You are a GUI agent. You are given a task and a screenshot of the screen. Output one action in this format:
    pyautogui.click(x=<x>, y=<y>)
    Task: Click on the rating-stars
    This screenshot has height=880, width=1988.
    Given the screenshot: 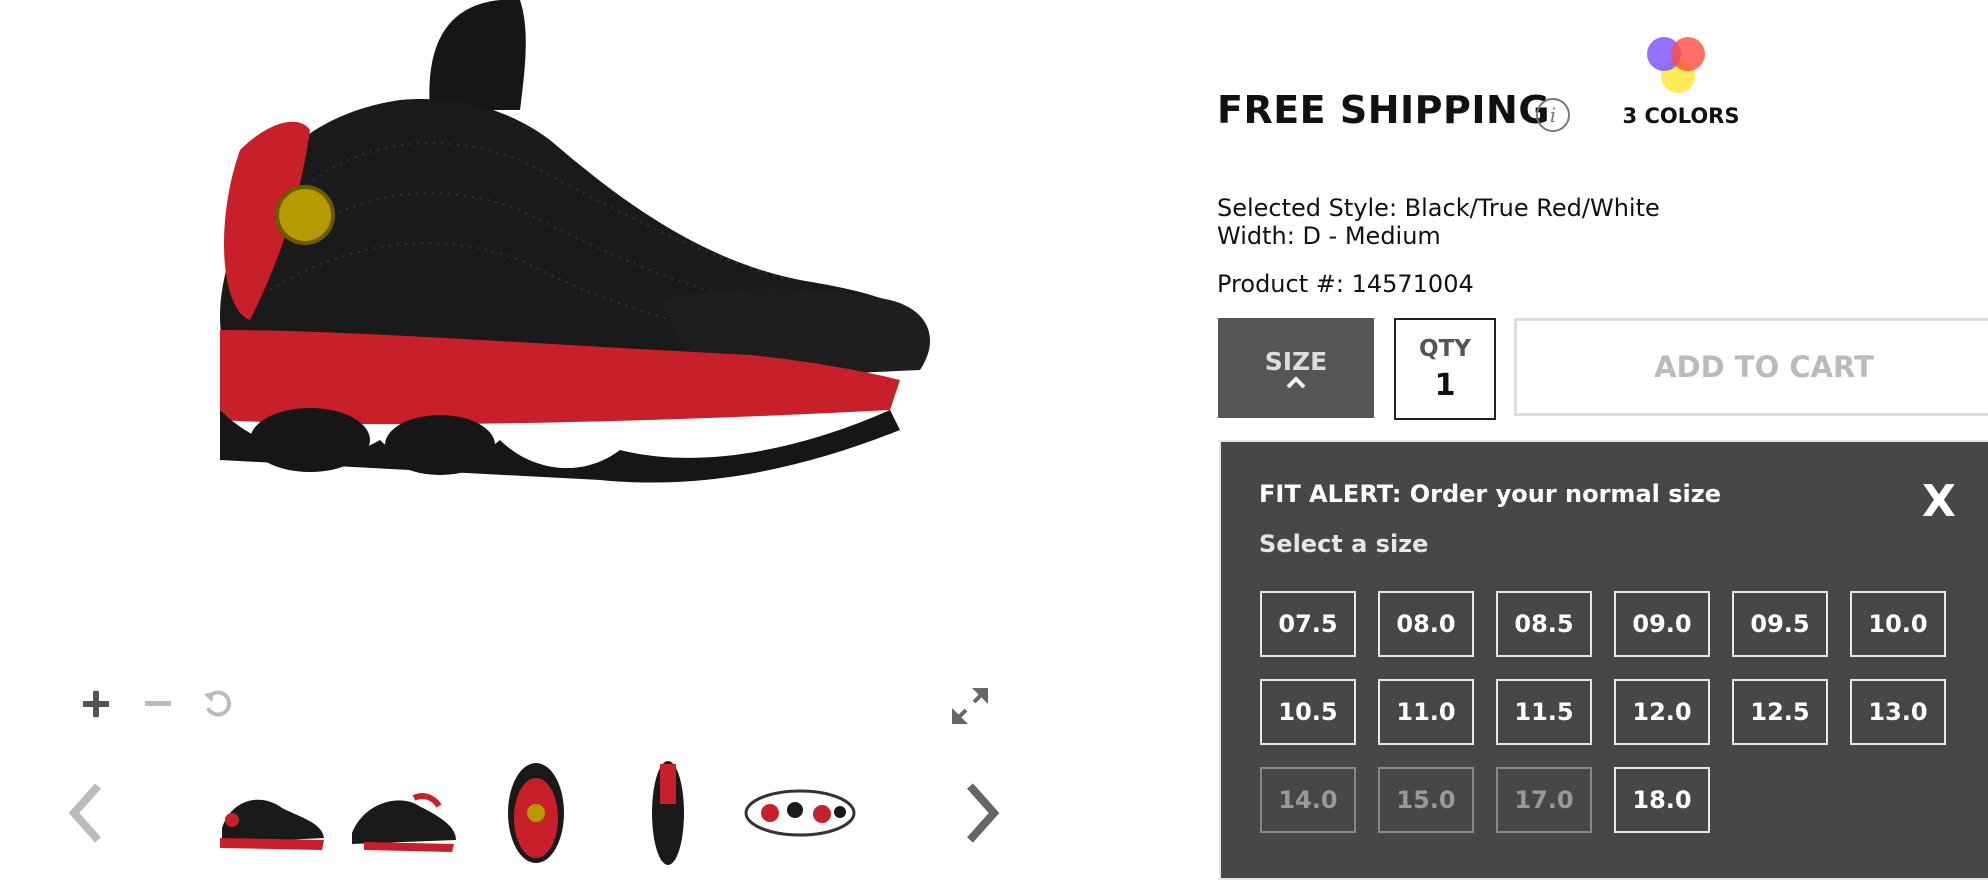 What is the action you would take?
    pyautogui.click(x=1318, y=3)
    